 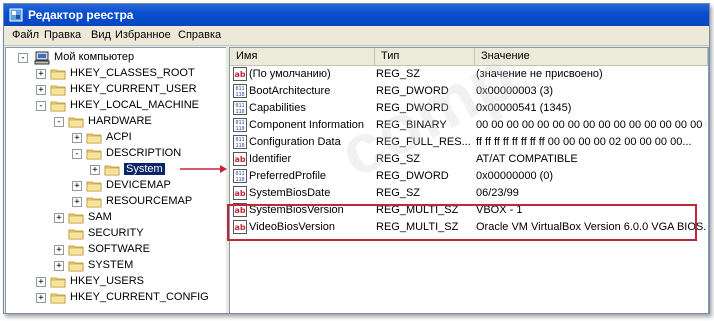 What do you see at coordinates (119, 249) in the screenshot?
I see `tree-item-label: SOFTWARE` at bounding box center [119, 249].